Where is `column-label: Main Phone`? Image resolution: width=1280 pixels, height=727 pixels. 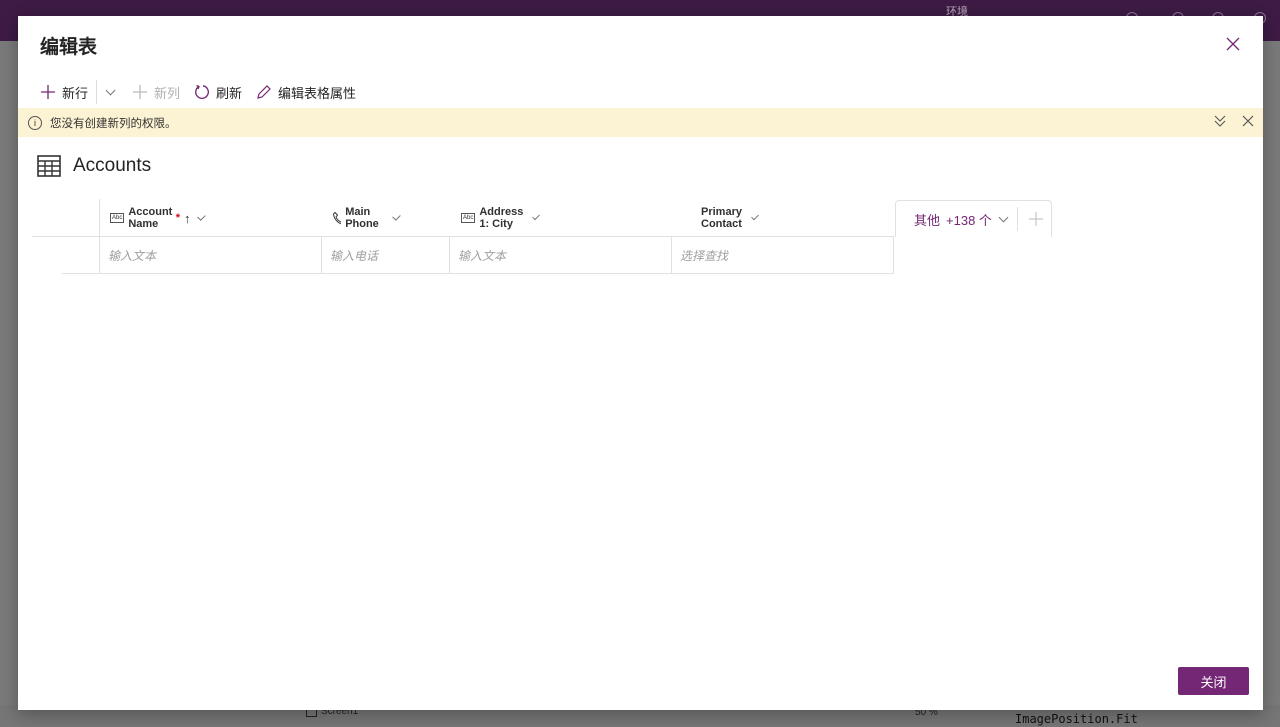
column-label: Main Phone is located at coordinates (362, 218).